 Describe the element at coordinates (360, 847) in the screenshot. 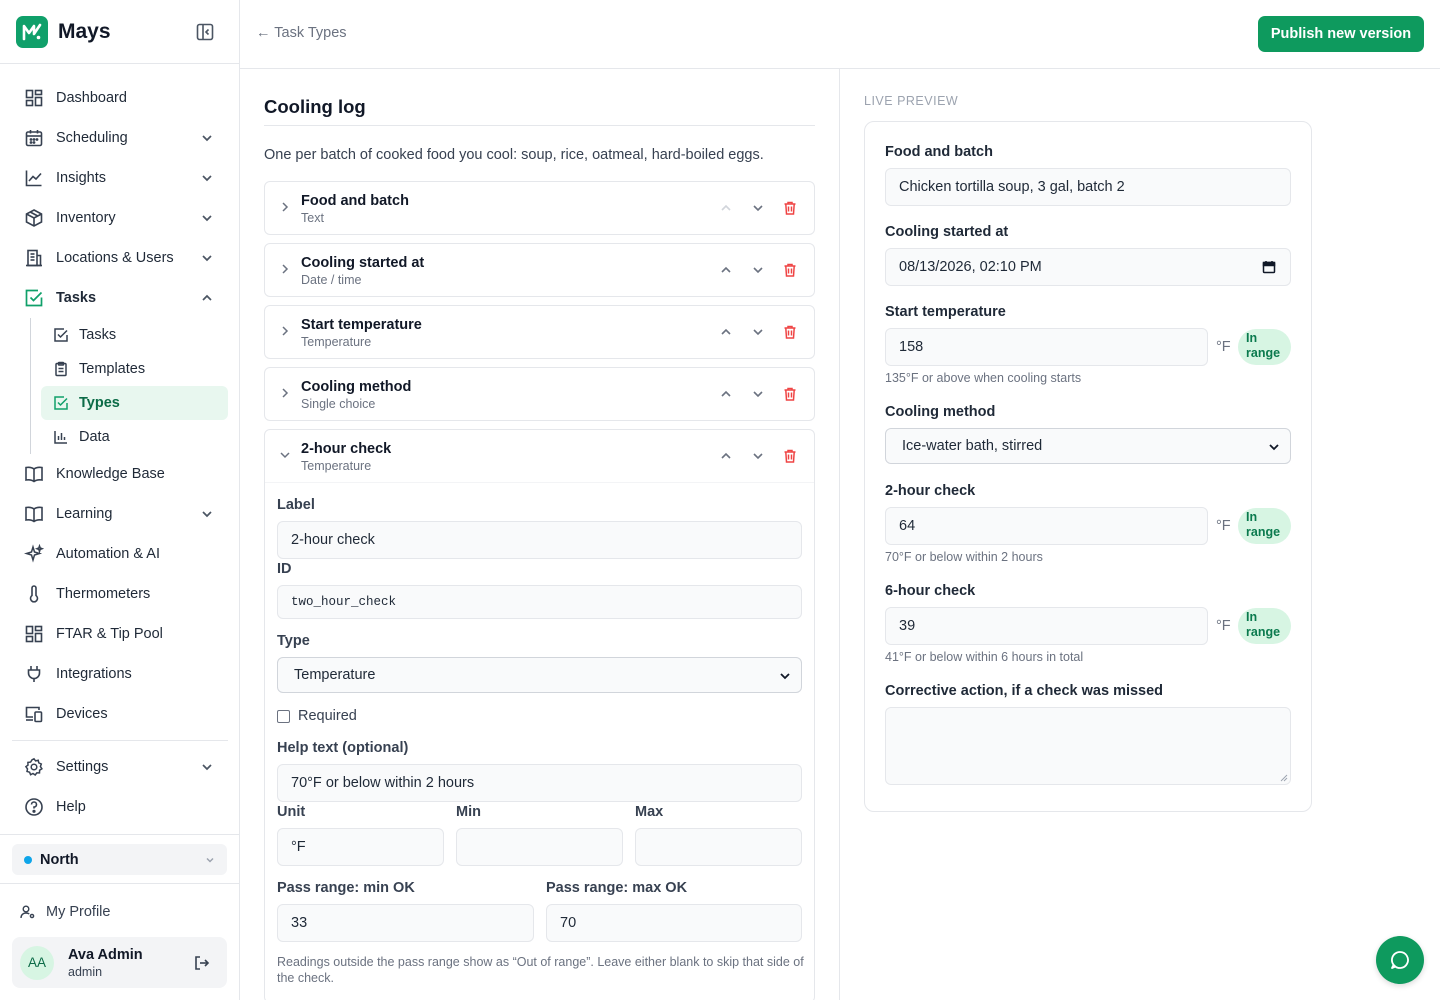

I see `unit-input: °F` at that location.